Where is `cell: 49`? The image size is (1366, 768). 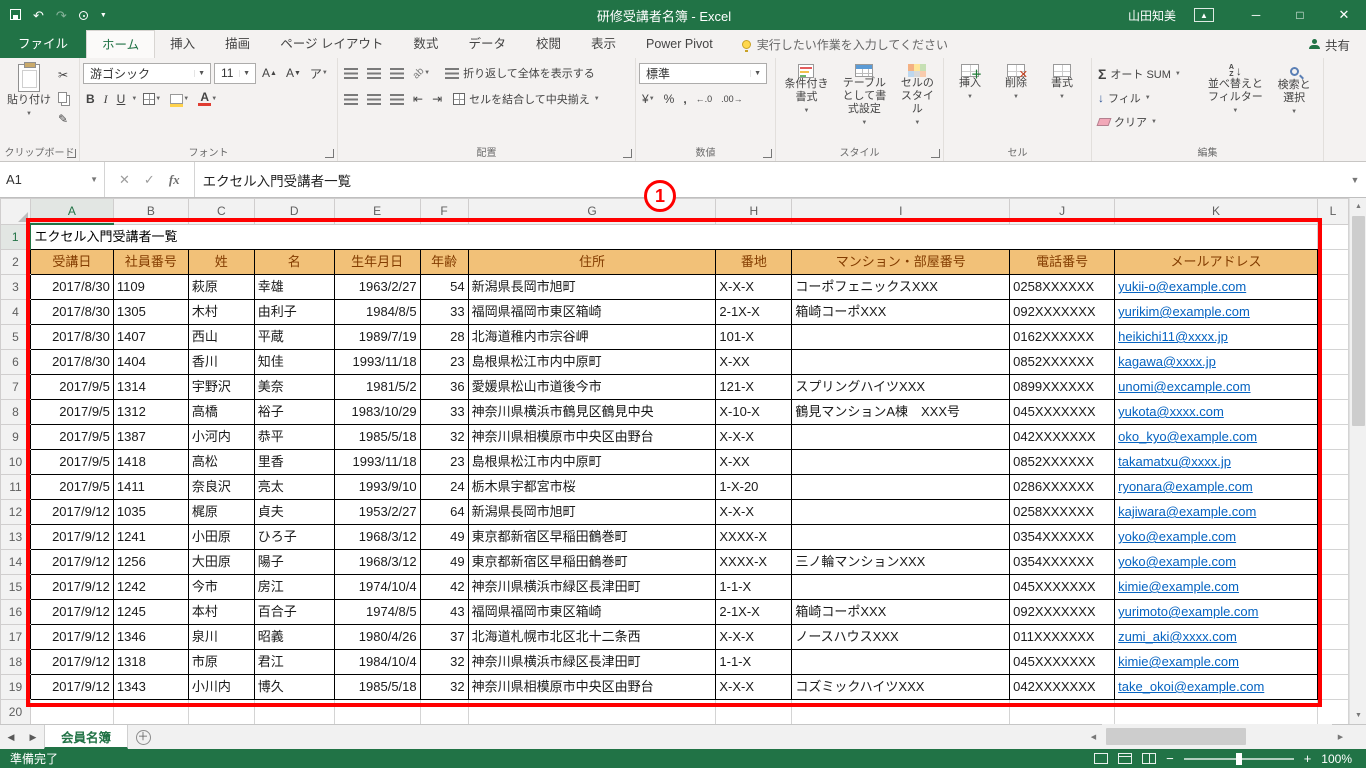 cell: 49 is located at coordinates (444, 562).